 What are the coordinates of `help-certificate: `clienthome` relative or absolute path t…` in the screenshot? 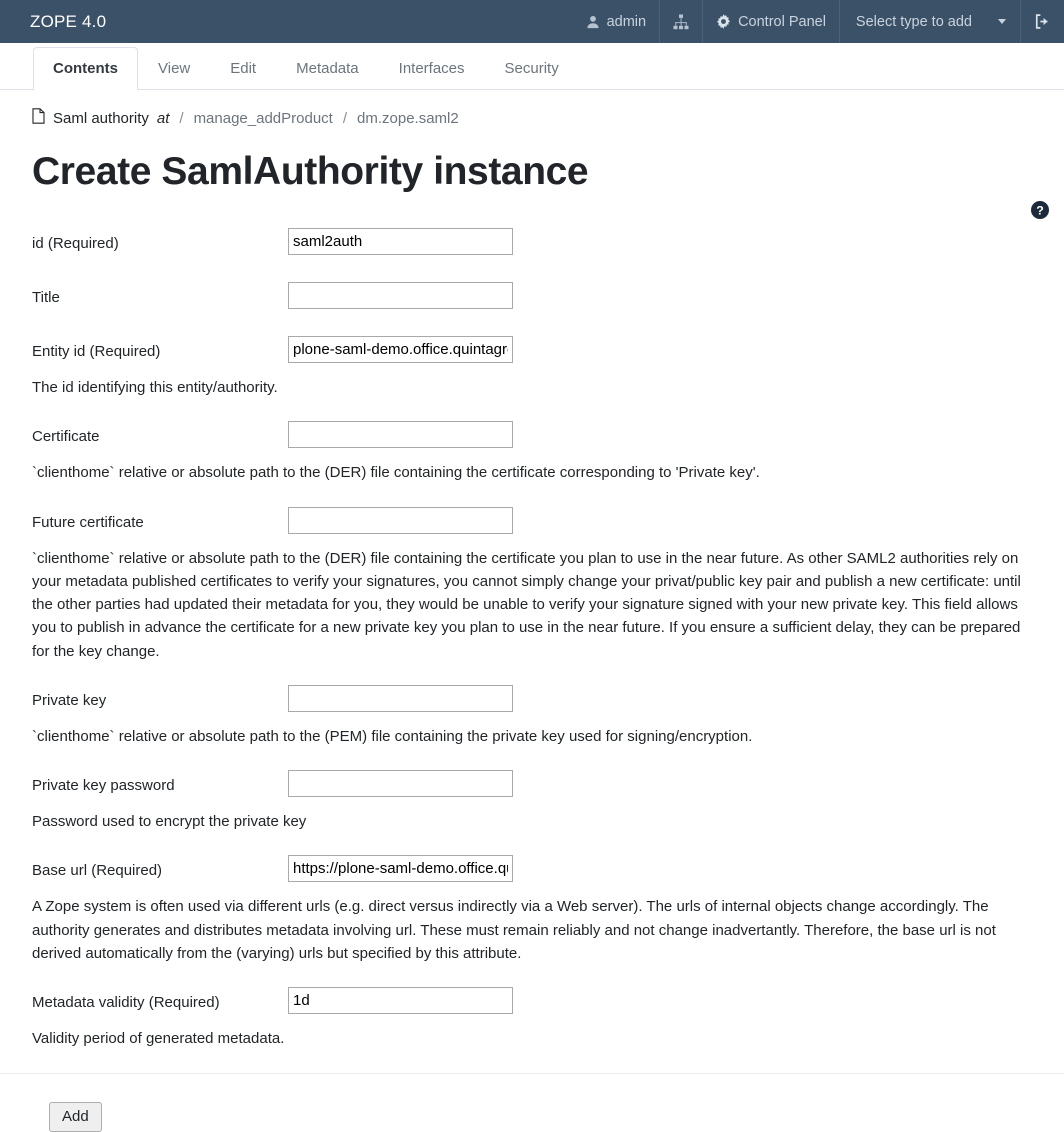 It's located at (396, 473).